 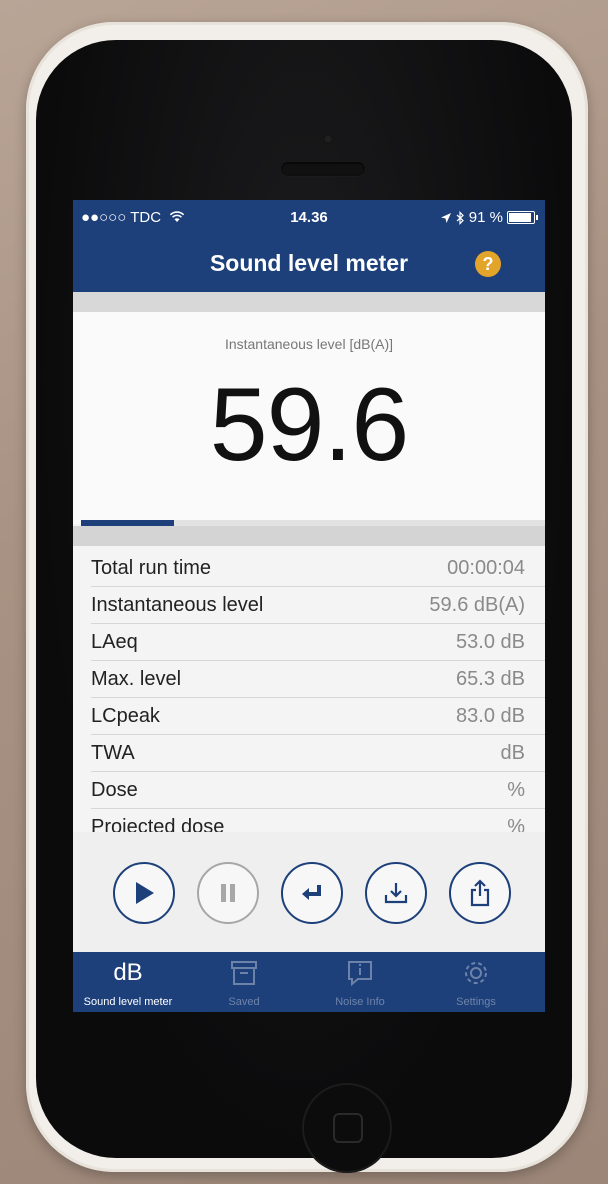 I want to click on stats-row-max-level: Max. level 65.3 dB, so click(x=318, y=679).